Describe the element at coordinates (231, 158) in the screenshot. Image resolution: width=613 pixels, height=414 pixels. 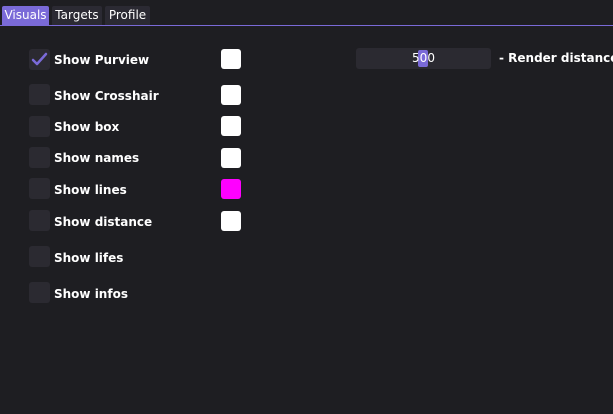
I see `names-color-swatch` at that location.